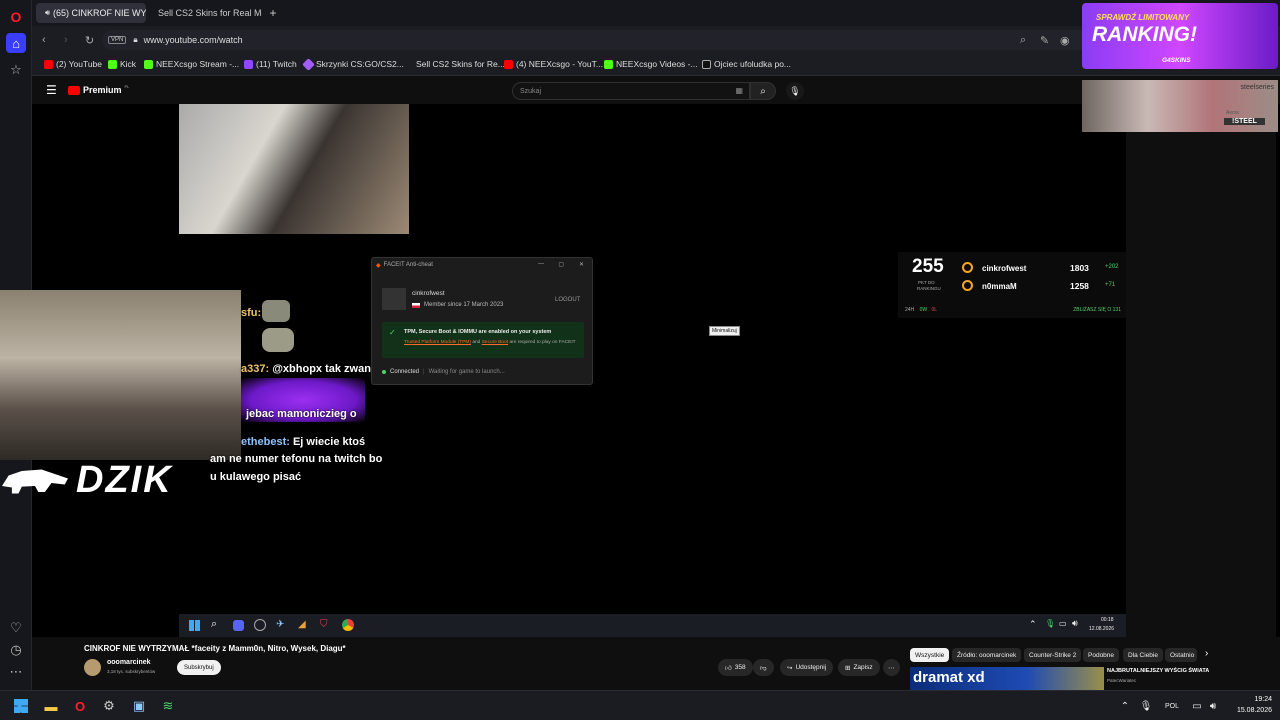 This screenshot has width=1280, height=720. Describe the element at coordinates (930, 655) in the screenshot. I see `chip-all: Wszystkie` at that location.